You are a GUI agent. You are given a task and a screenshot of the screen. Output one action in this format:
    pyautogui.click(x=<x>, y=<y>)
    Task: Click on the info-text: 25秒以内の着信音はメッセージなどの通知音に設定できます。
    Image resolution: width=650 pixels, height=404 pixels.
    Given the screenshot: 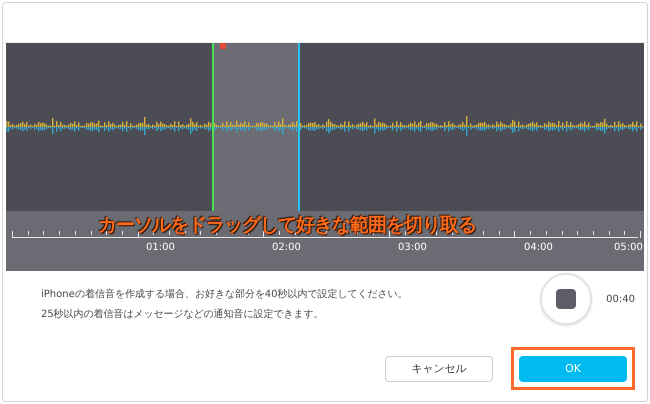 What is the action you would take?
    pyautogui.click(x=183, y=315)
    